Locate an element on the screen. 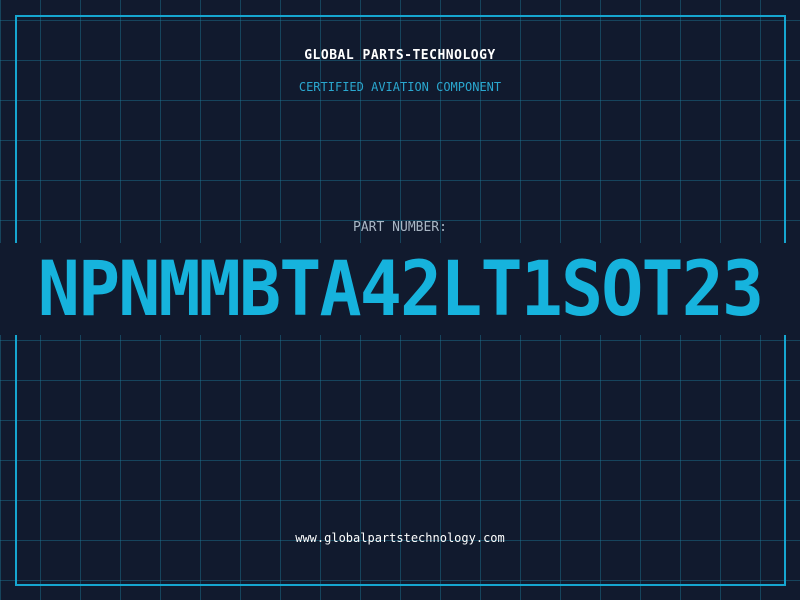 Image resolution: width=800 pixels, height=600 pixels. part-number-value: NPNMMBTA42LT1SOT23 is located at coordinates (400, 288).